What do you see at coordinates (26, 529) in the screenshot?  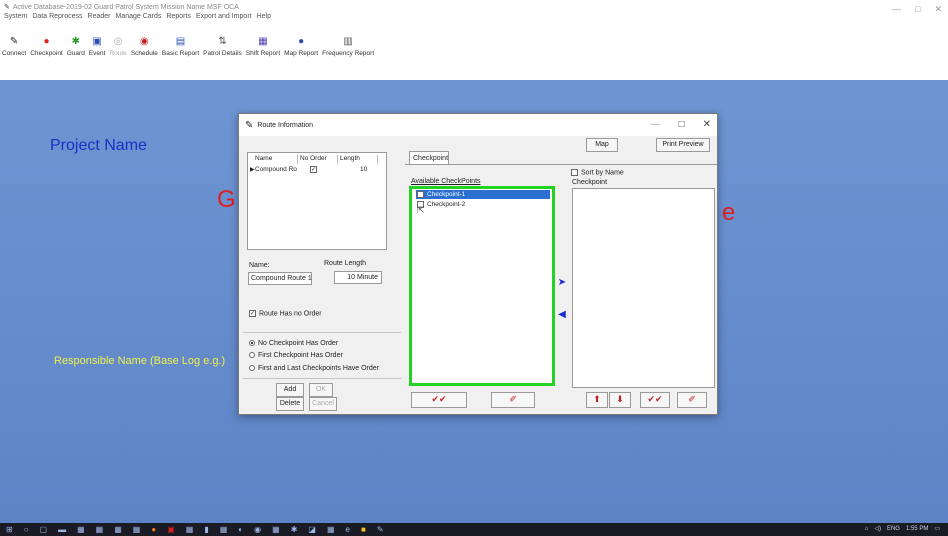 I see `search-icon: ○` at bounding box center [26, 529].